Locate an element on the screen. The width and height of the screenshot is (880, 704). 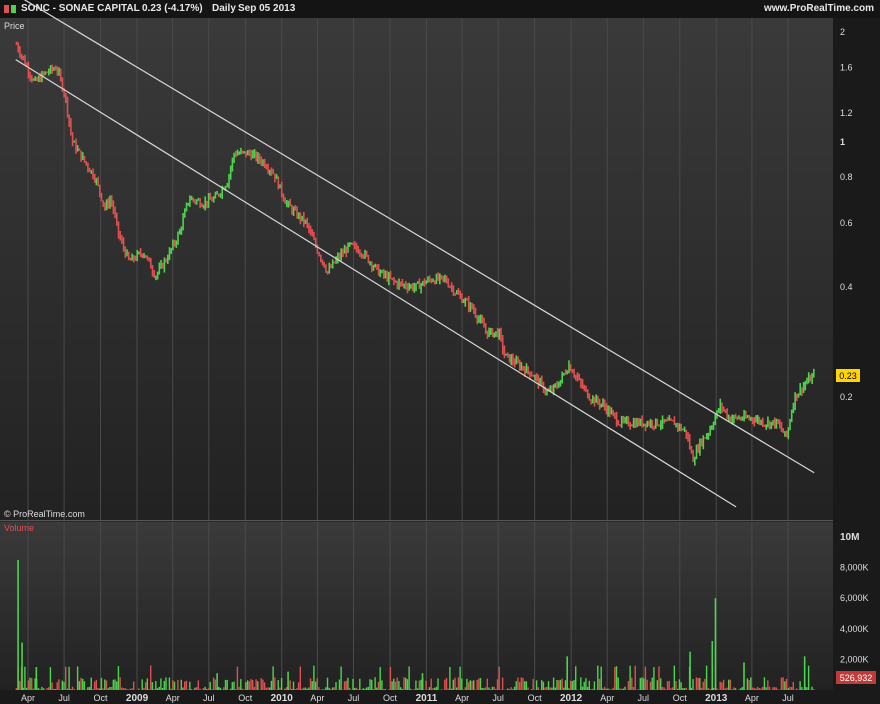
last-volume-badge: 526,932 is located at coordinates (856, 677).